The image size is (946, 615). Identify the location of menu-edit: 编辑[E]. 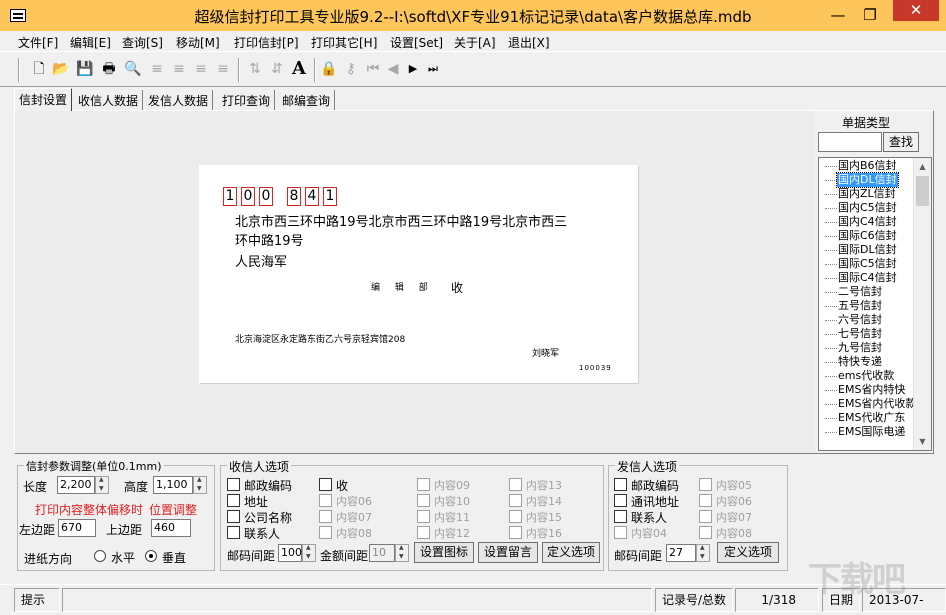
(90, 42).